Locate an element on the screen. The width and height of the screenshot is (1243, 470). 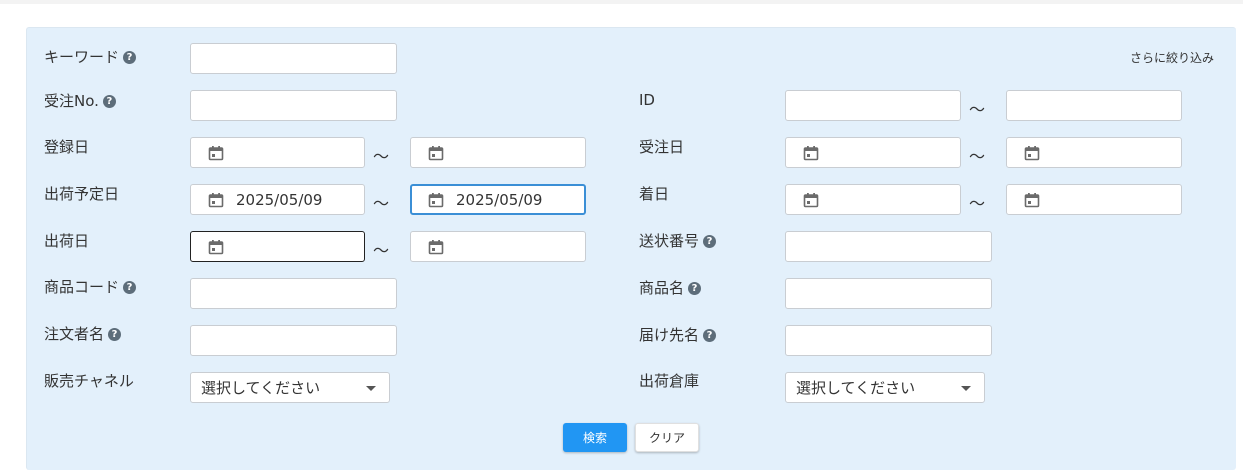
invoice-no-input is located at coordinates (888, 246).